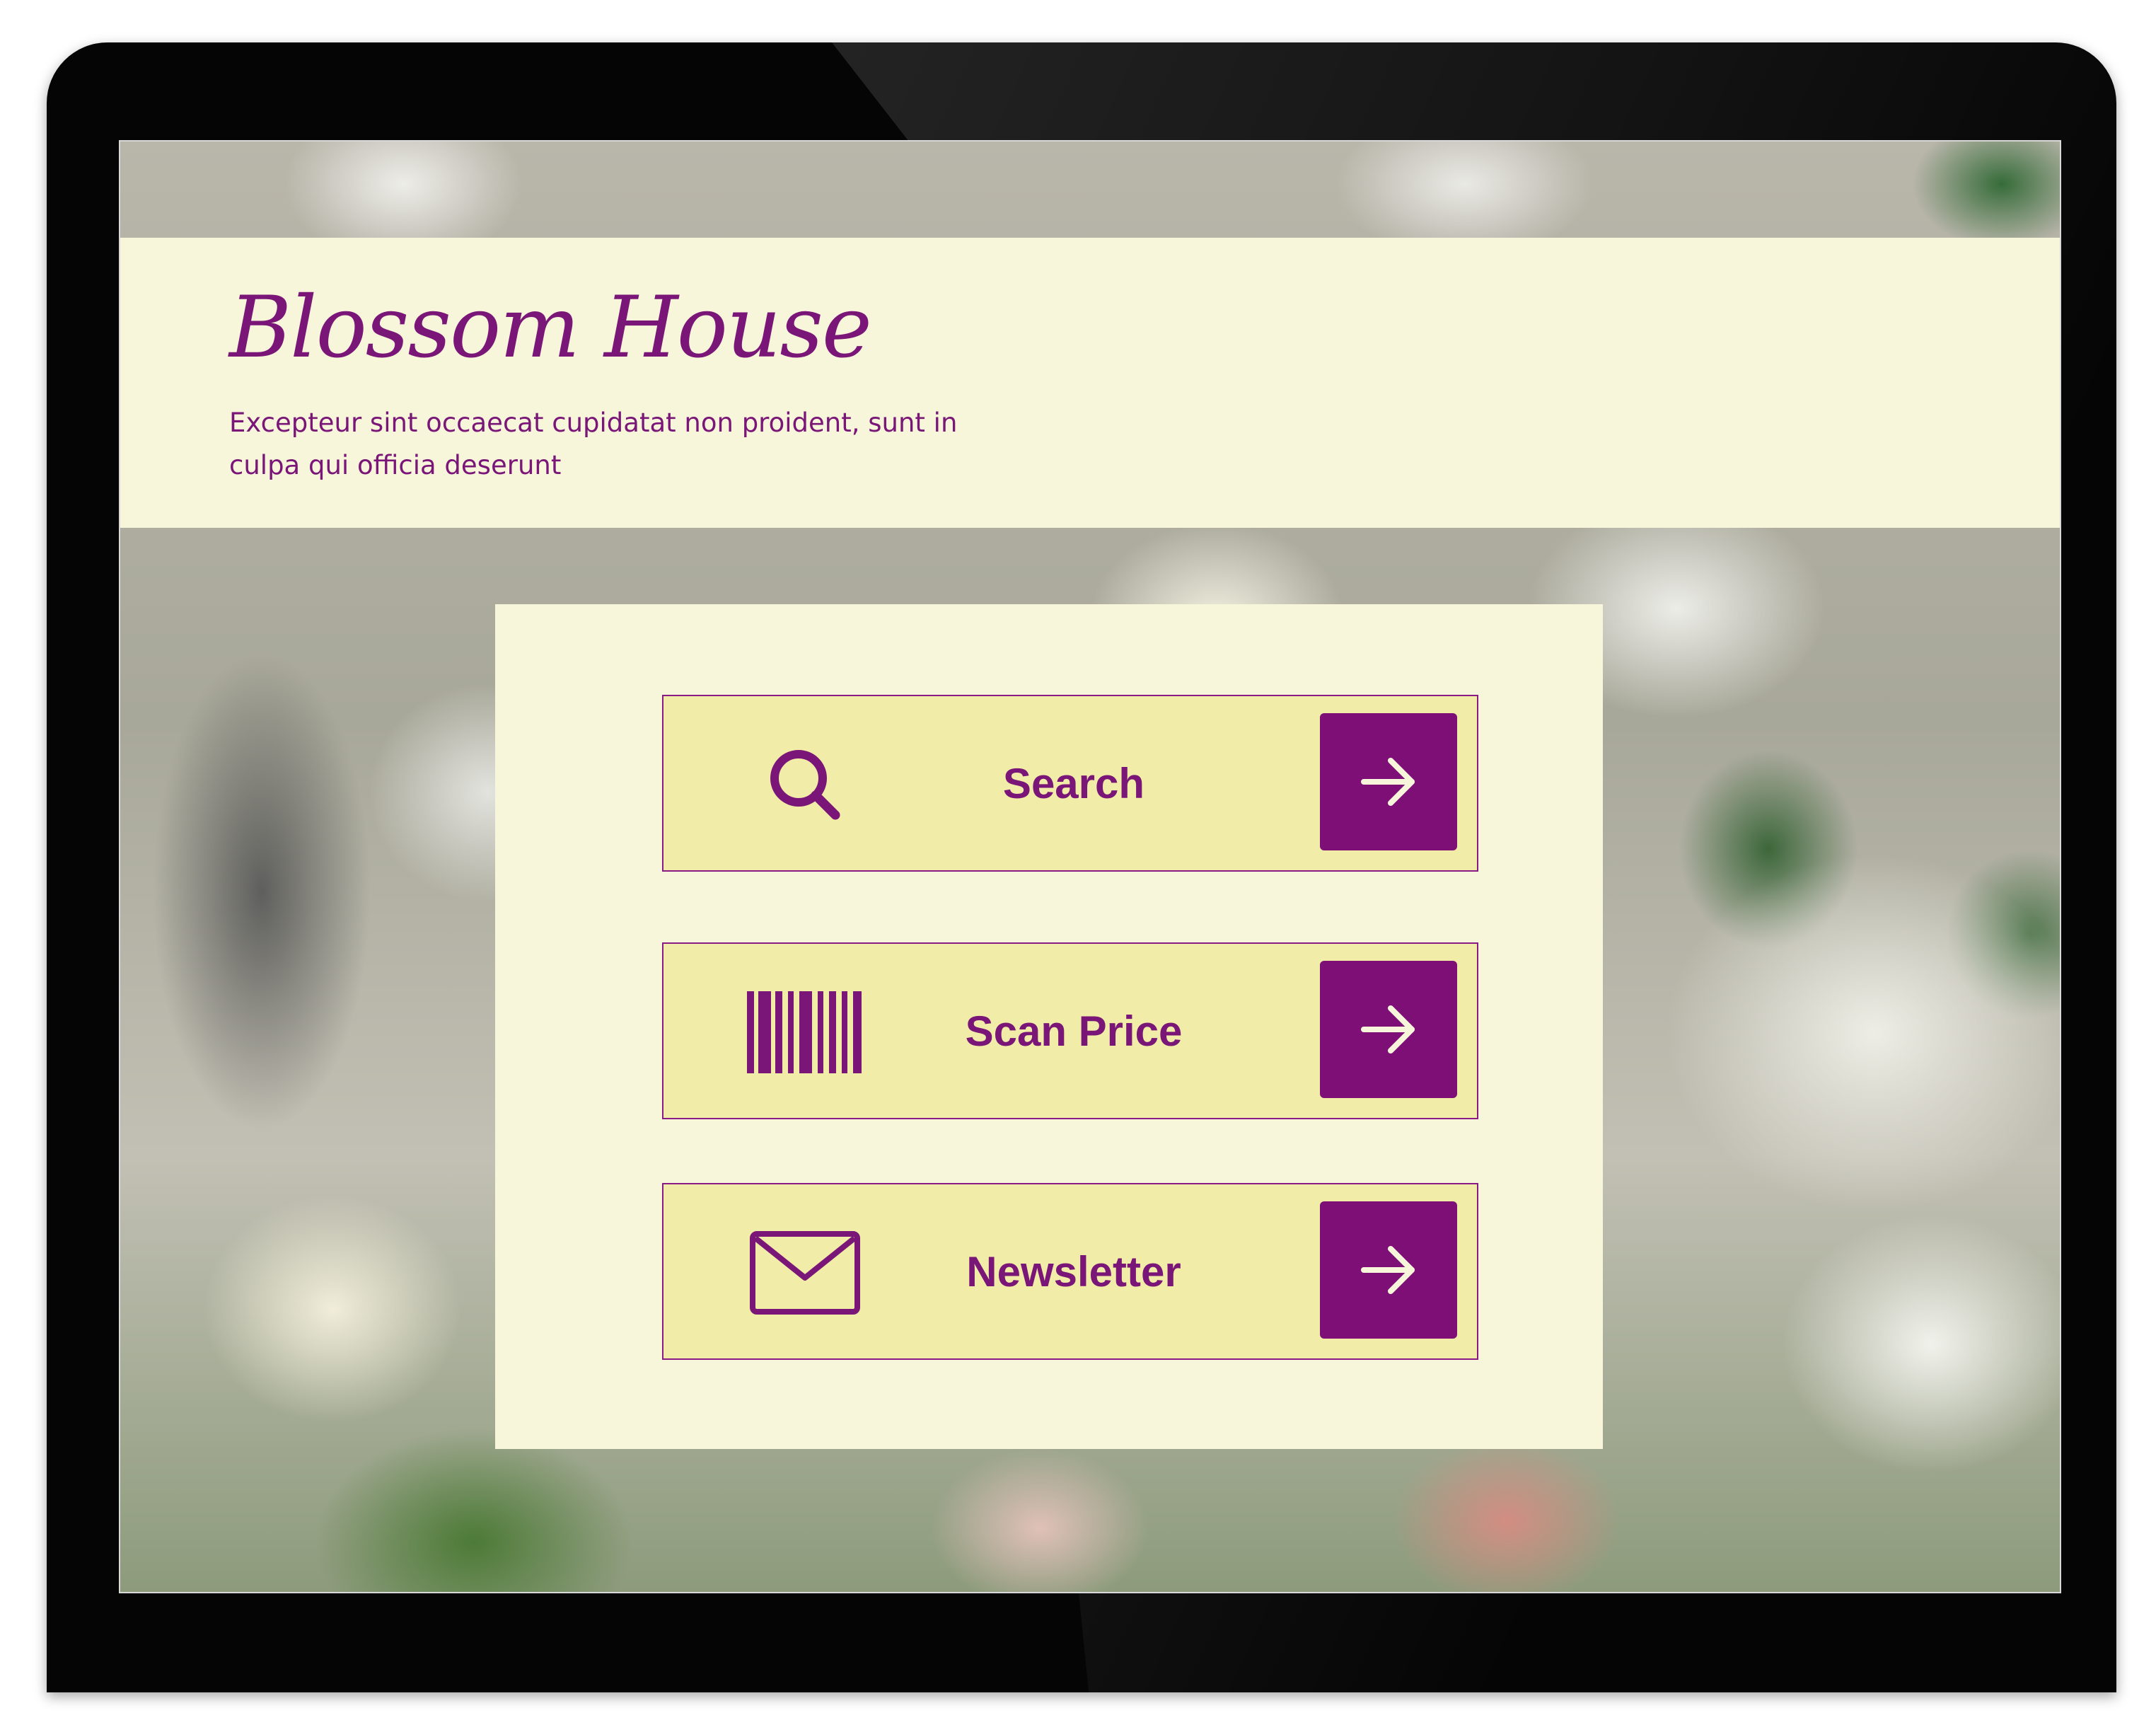  Describe the element at coordinates (805, 1032) in the screenshot. I see `barcode-icon` at that location.